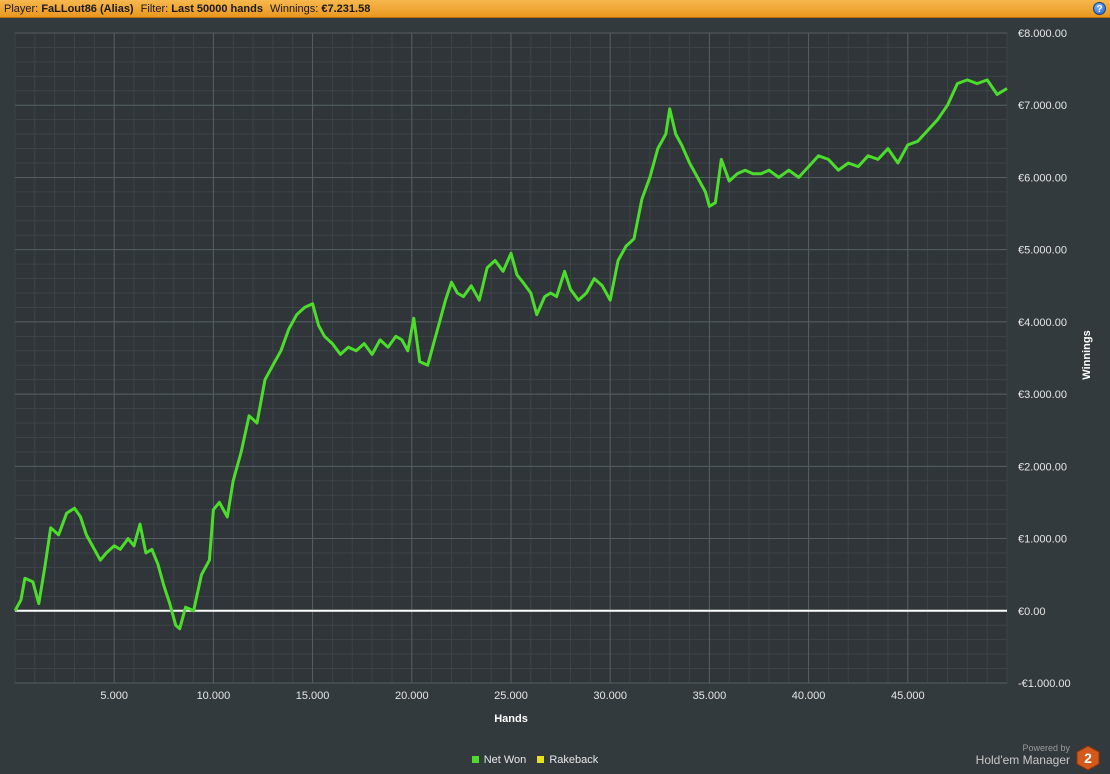 This screenshot has width=1110, height=774. What do you see at coordinates (541, 759) in the screenshot?
I see `rakeback-swatch` at bounding box center [541, 759].